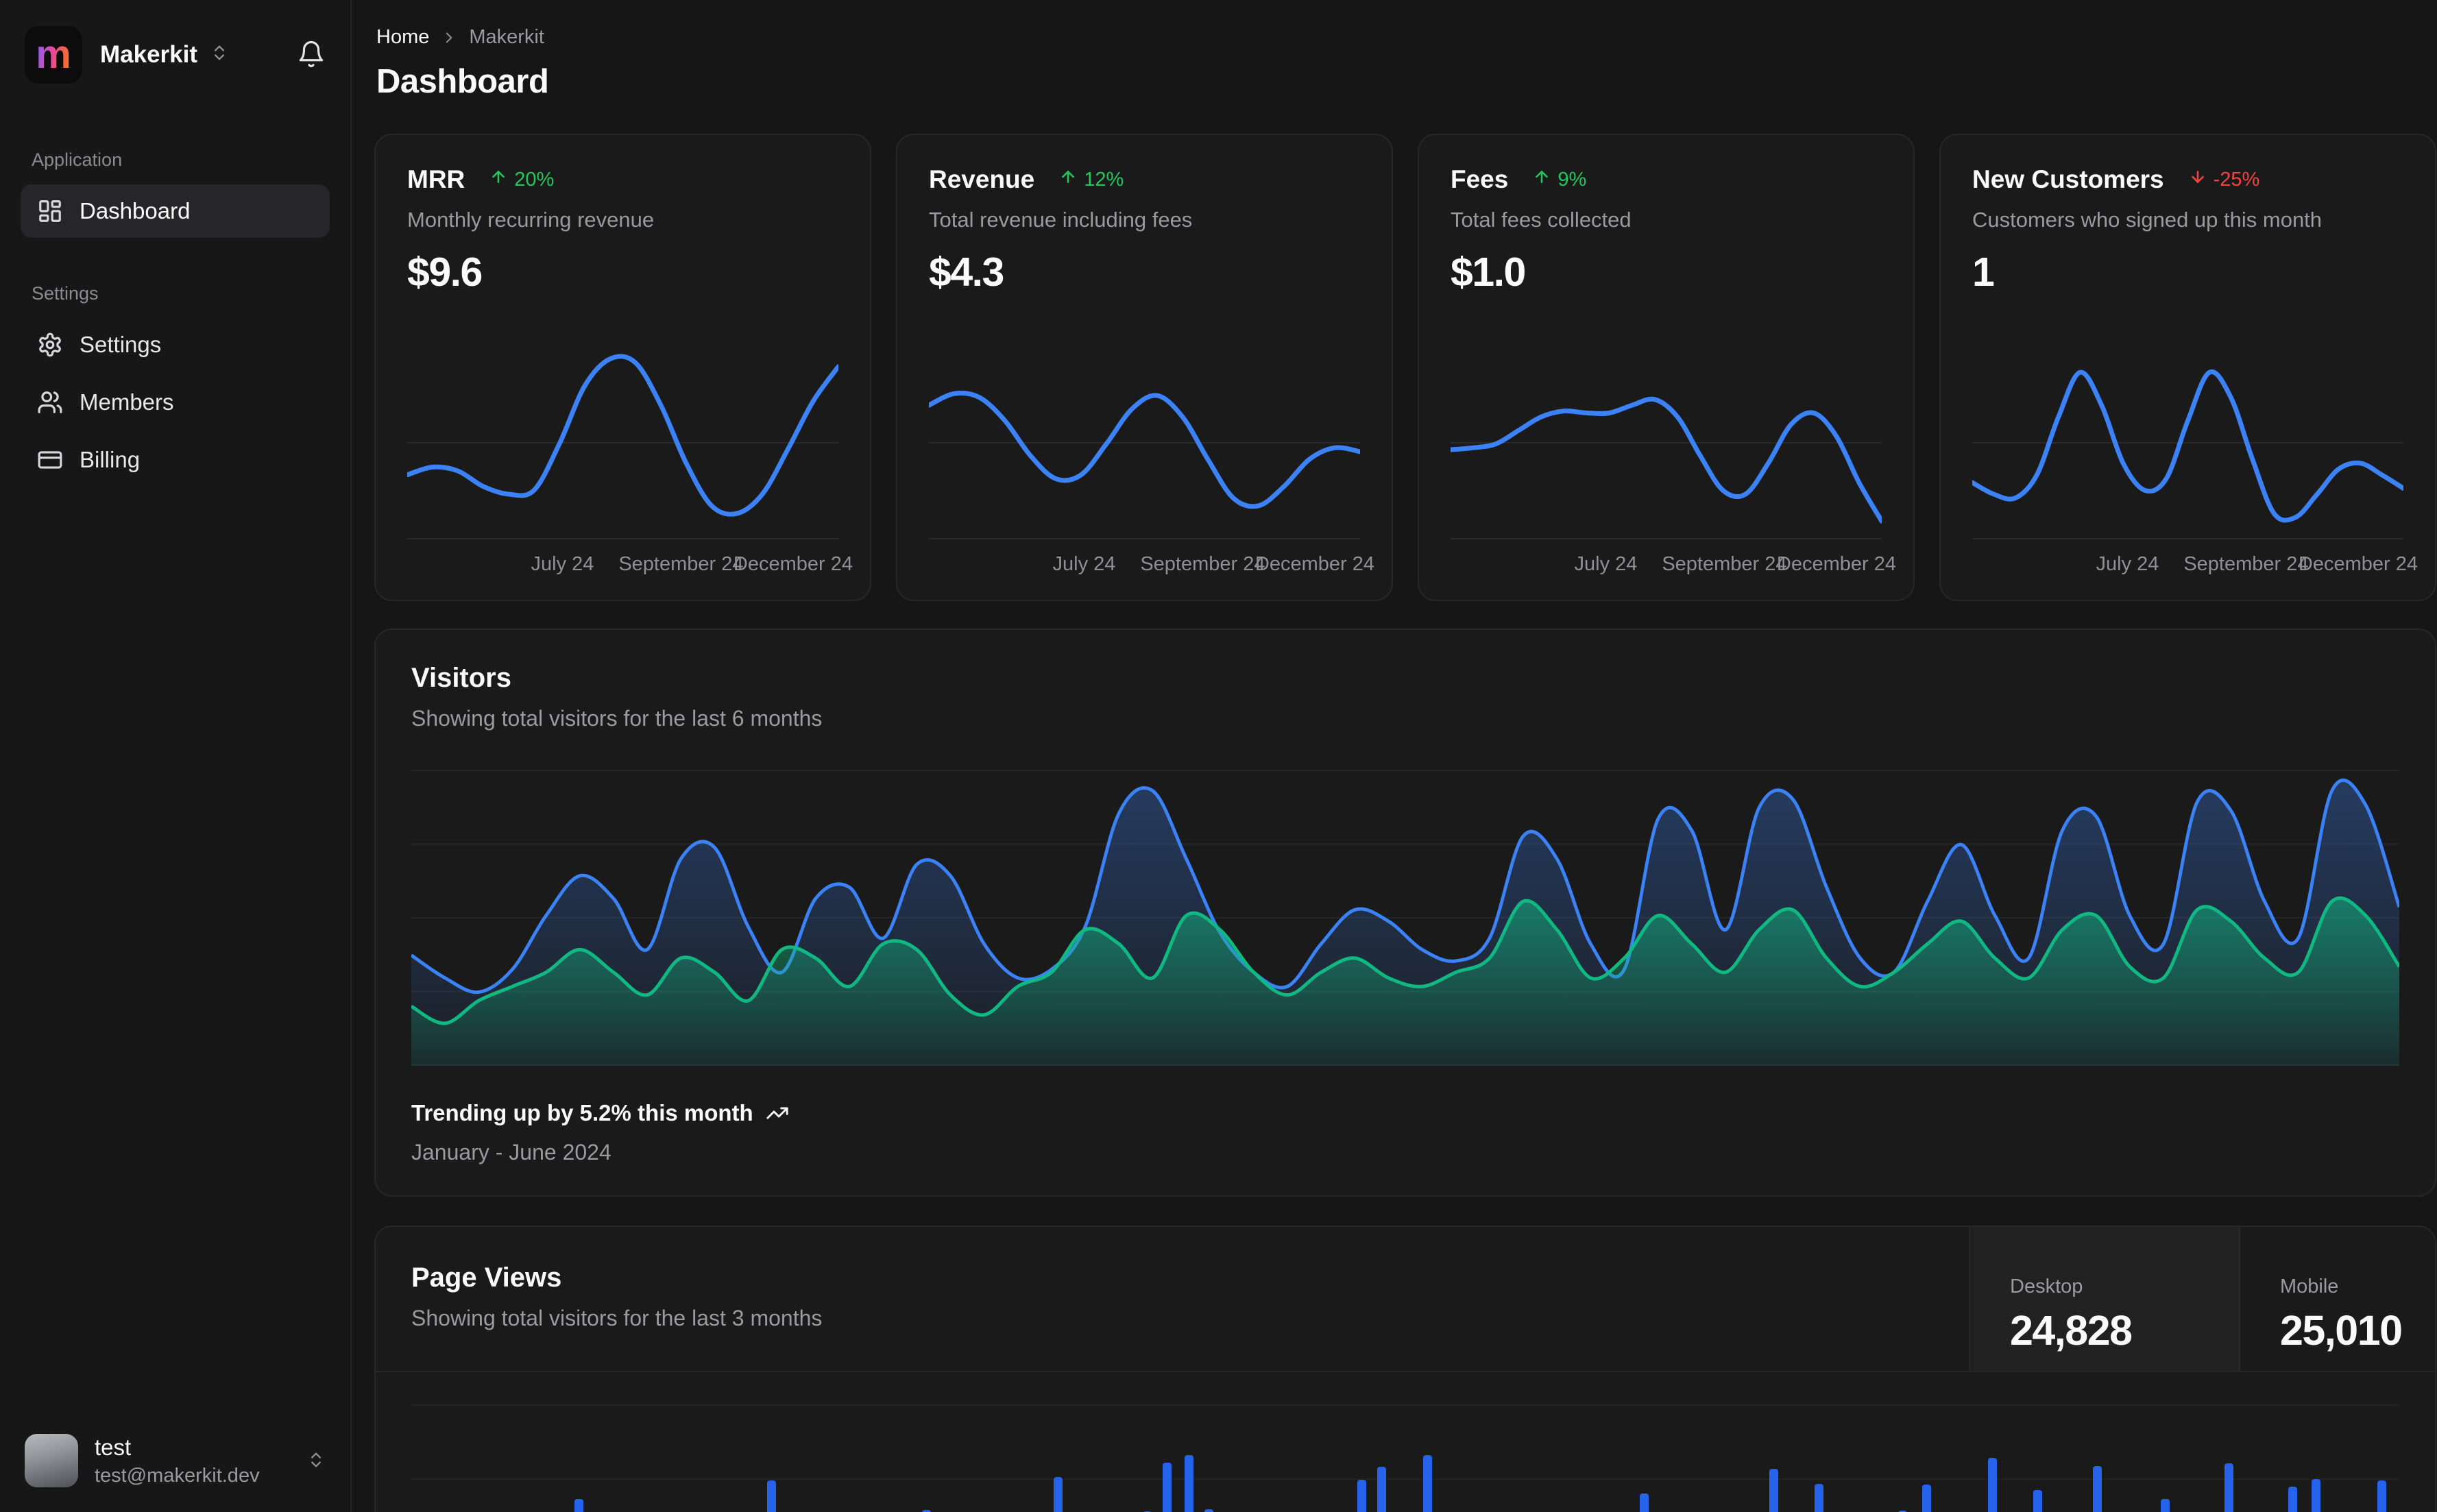 This screenshot has width=2437, height=1512. Describe the element at coordinates (445, 272) in the screenshot. I see `stat-value: $9.6` at that location.